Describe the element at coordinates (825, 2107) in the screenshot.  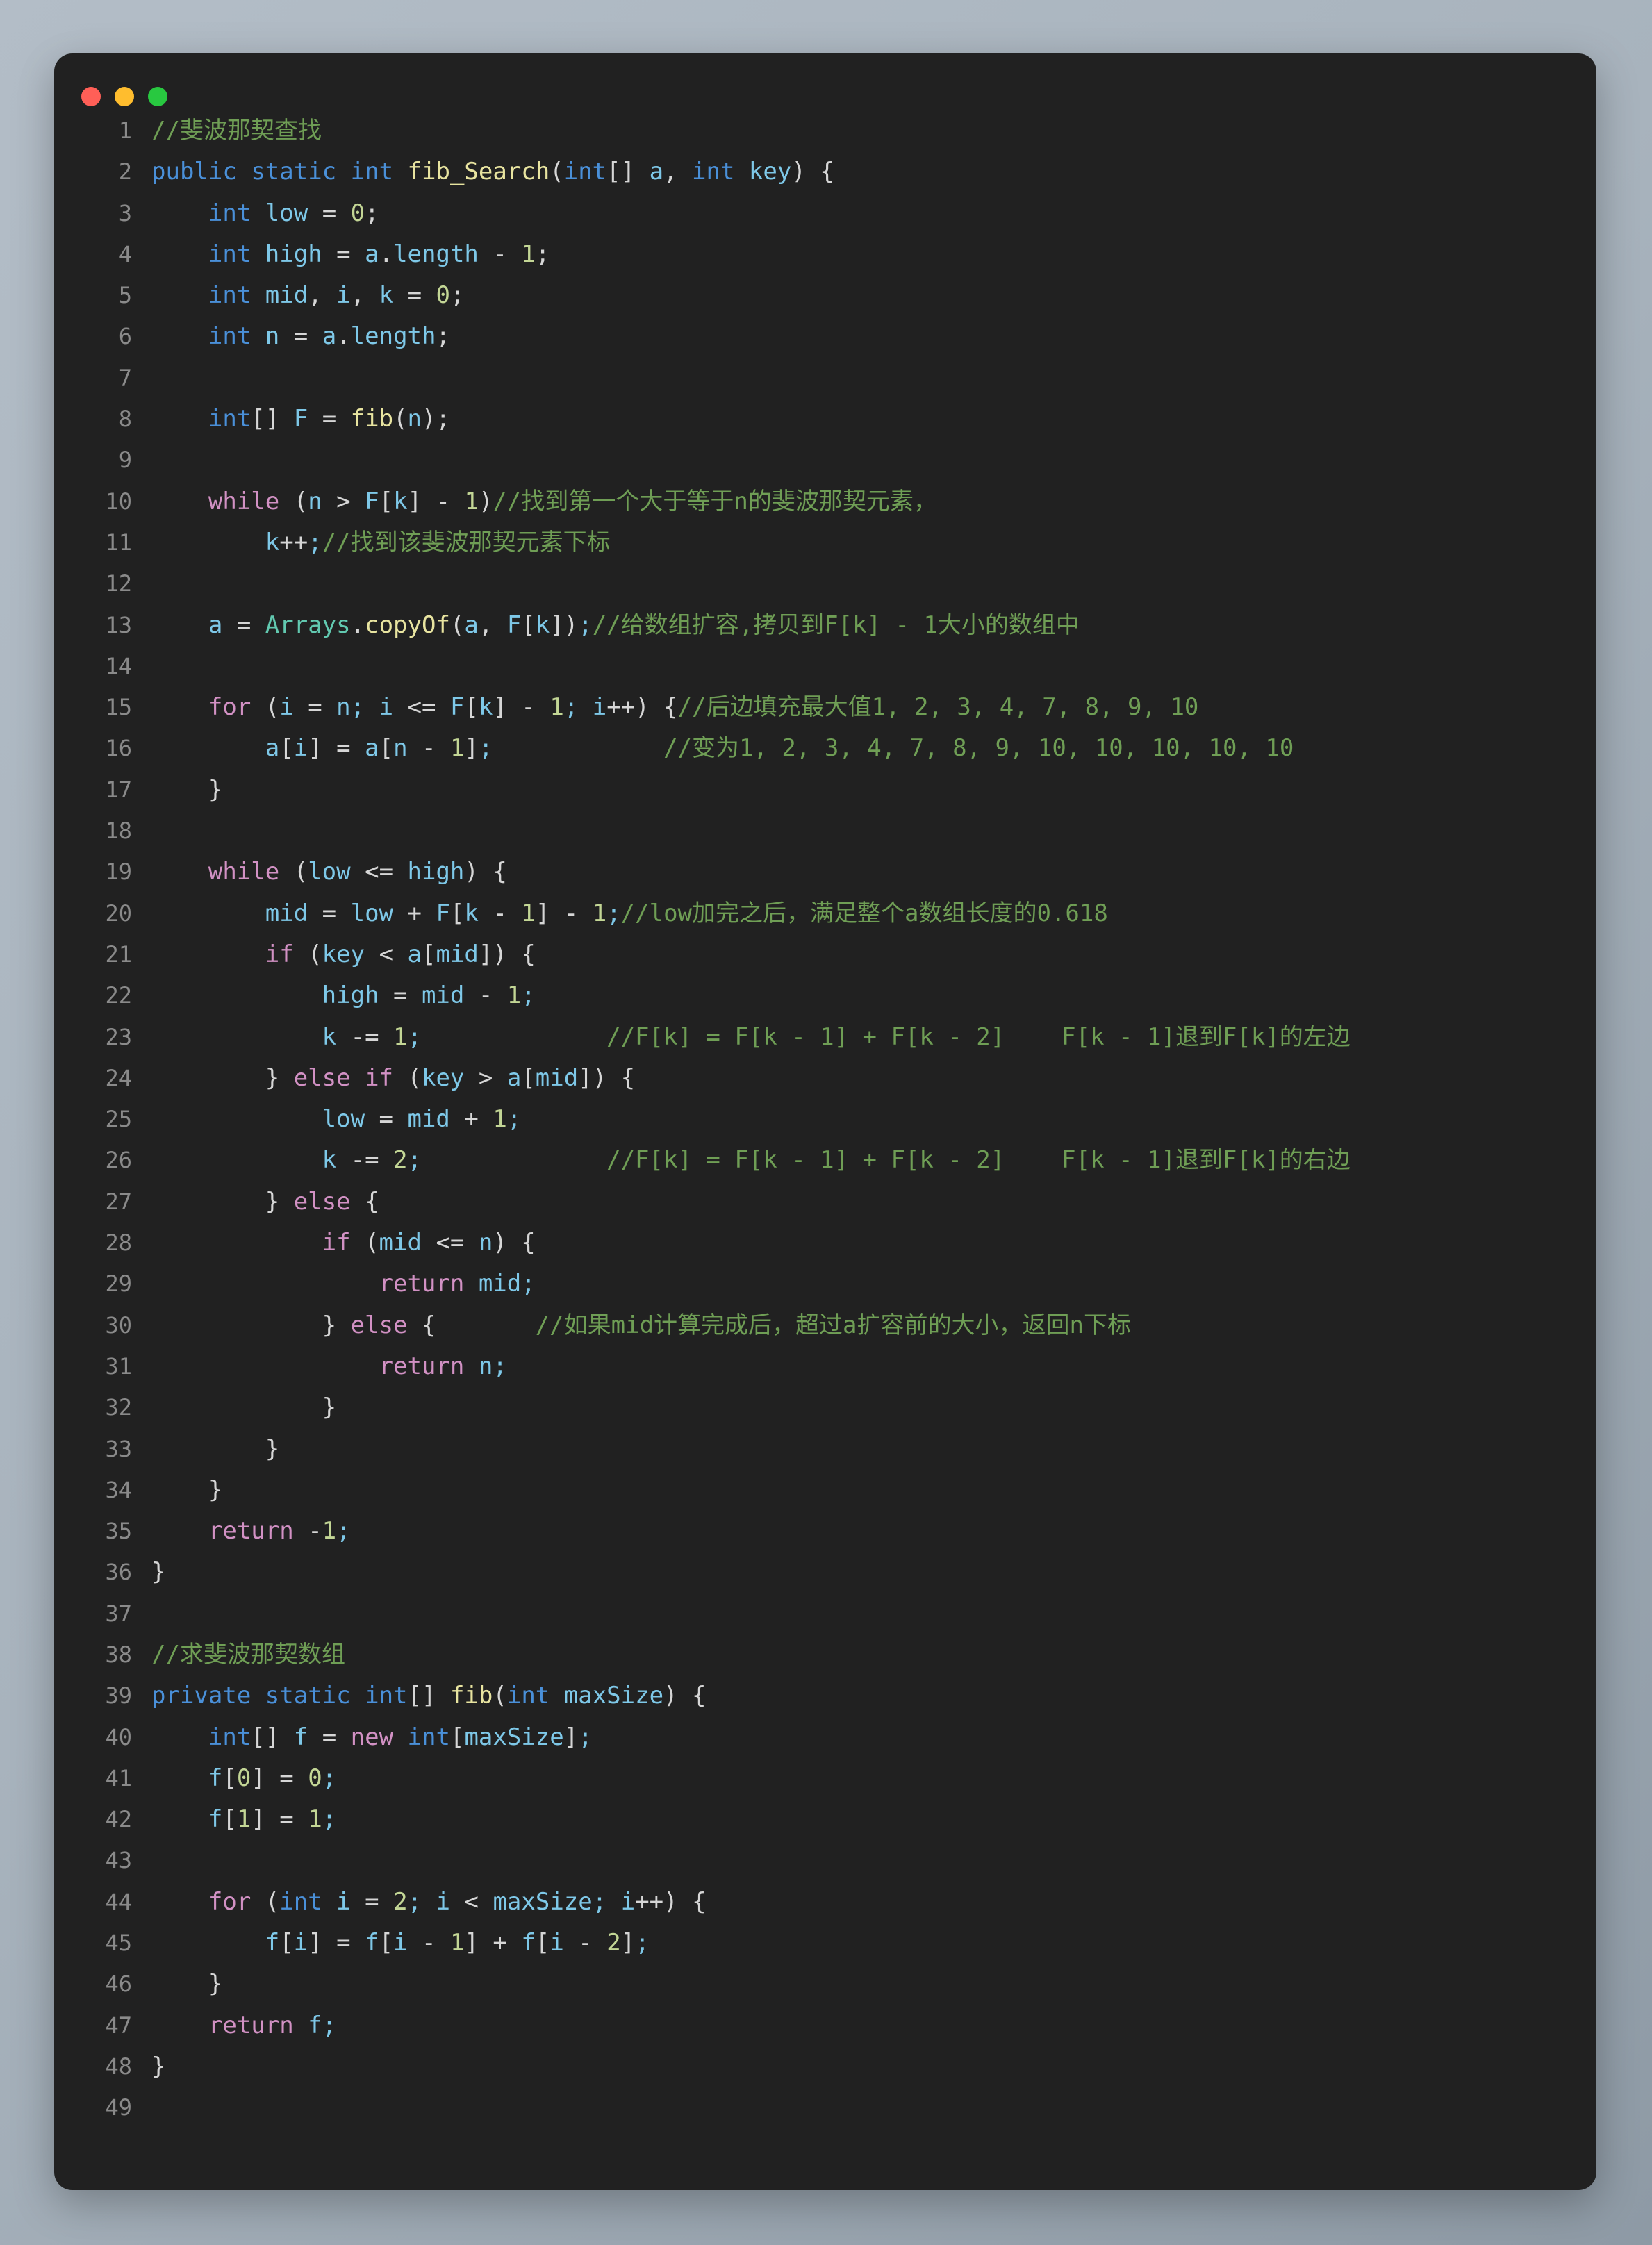
I see `code-line: 49` at that location.